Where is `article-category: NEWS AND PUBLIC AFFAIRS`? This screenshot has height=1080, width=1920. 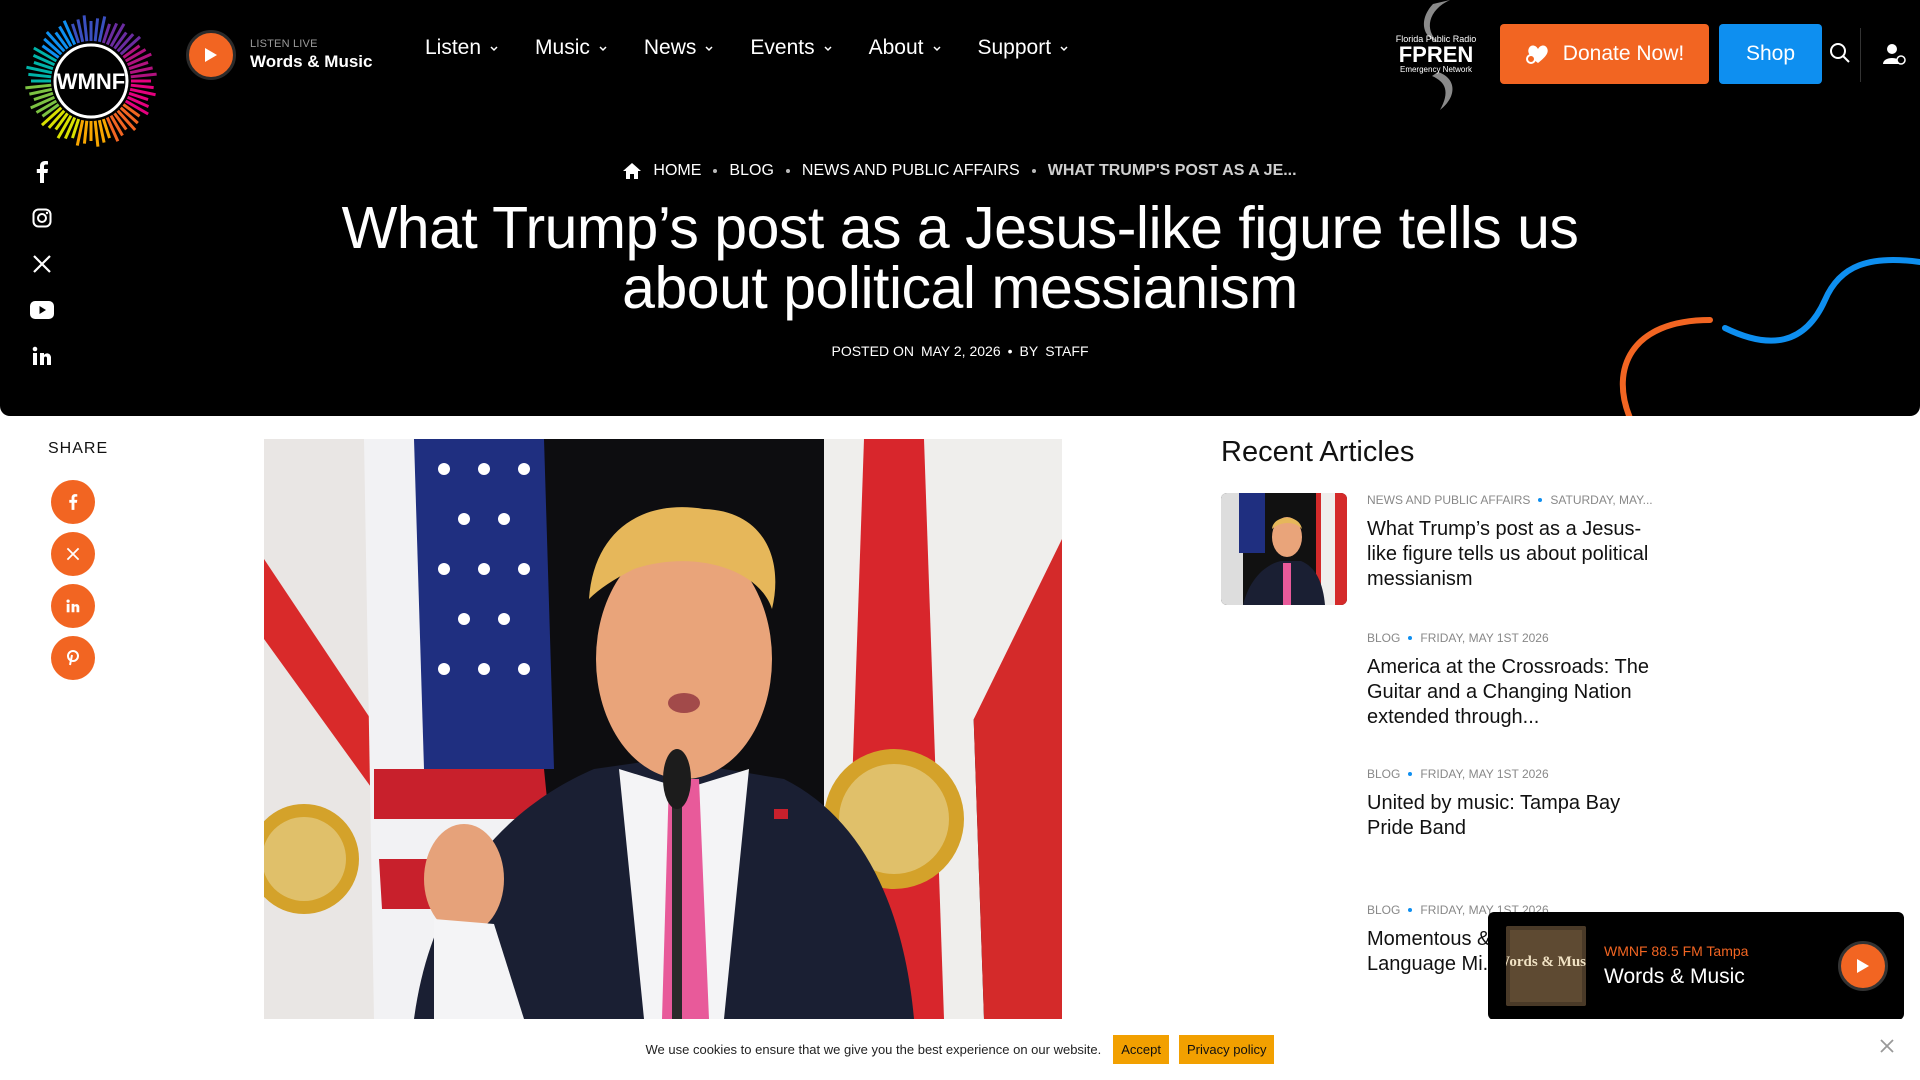
article-category: NEWS AND PUBLIC AFFAIRS is located at coordinates (1448, 500).